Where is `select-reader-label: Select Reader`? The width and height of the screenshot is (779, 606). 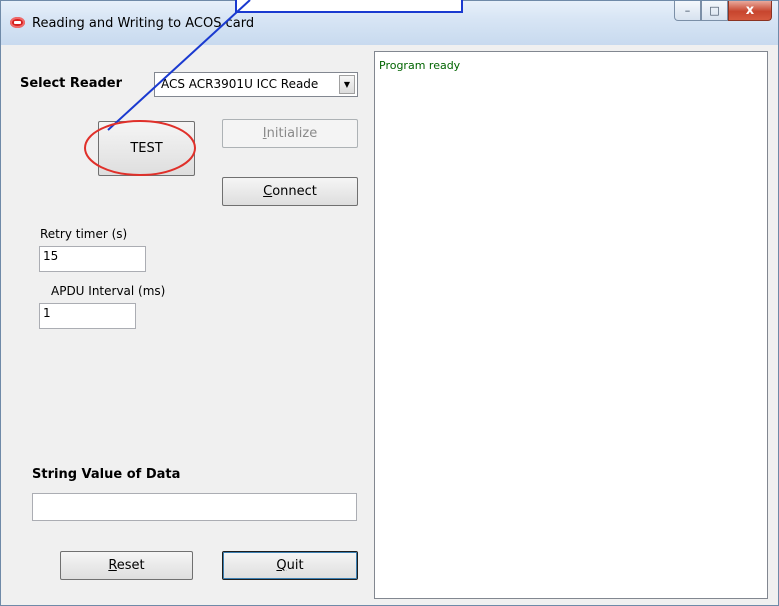 select-reader-label: Select Reader is located at coordinates (71, 83).